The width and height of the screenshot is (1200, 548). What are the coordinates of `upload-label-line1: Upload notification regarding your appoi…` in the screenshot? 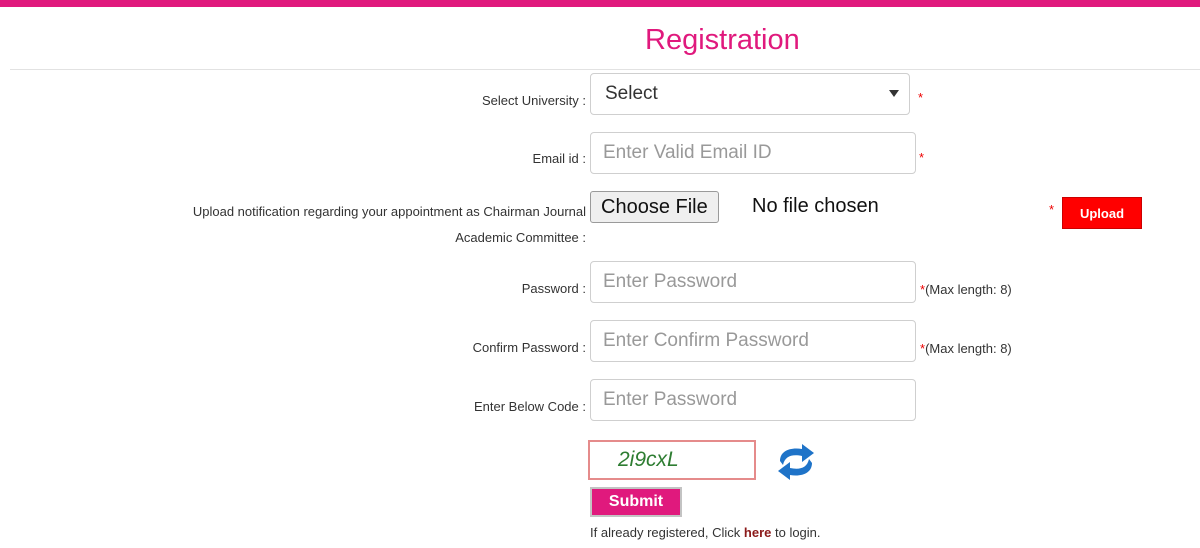 It's located at (389, 211).